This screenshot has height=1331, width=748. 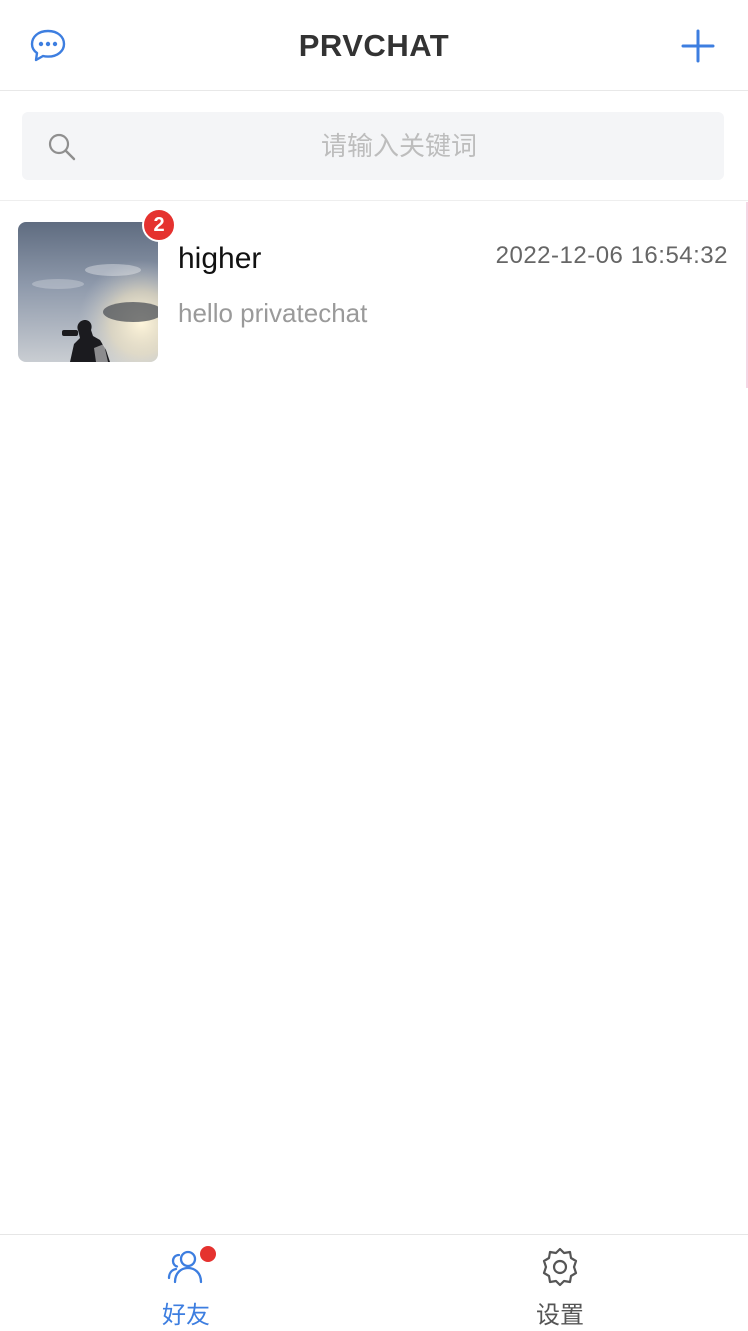 What do you see at coordinates (560, 1315) in the screenshot?
I see `tab-label-settings: 设置` at bounding box center [560, 1315].